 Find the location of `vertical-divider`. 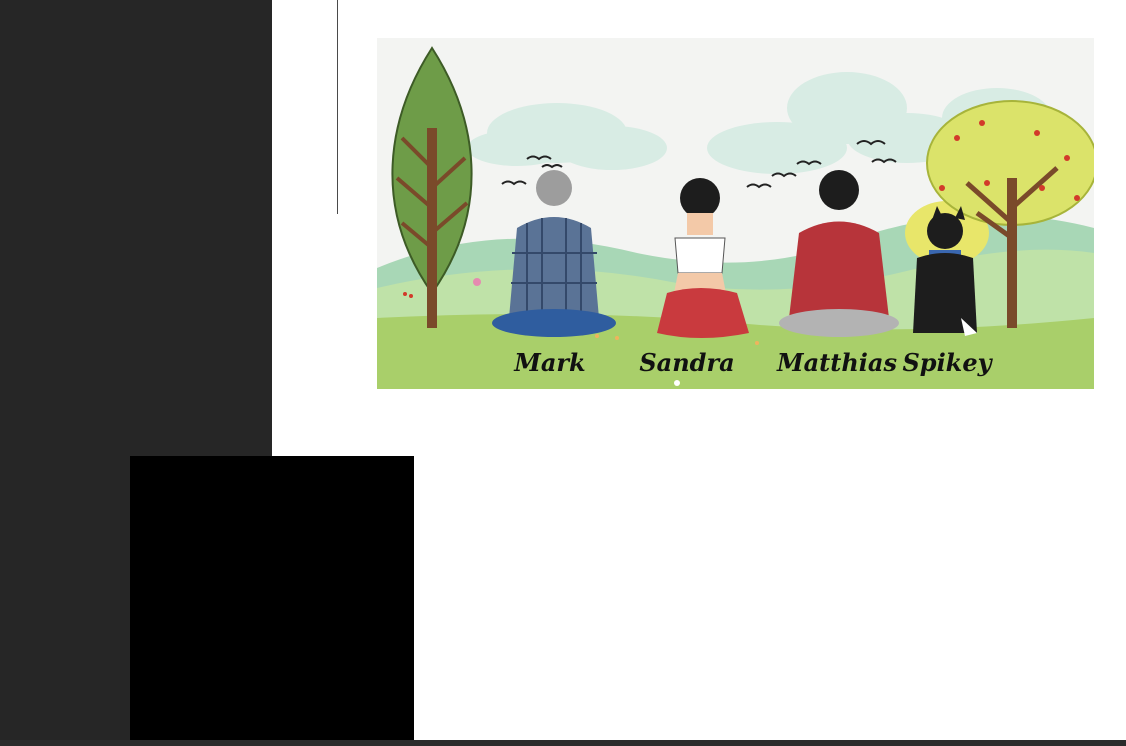

vertical-divider is located at coordinates (337, 107).